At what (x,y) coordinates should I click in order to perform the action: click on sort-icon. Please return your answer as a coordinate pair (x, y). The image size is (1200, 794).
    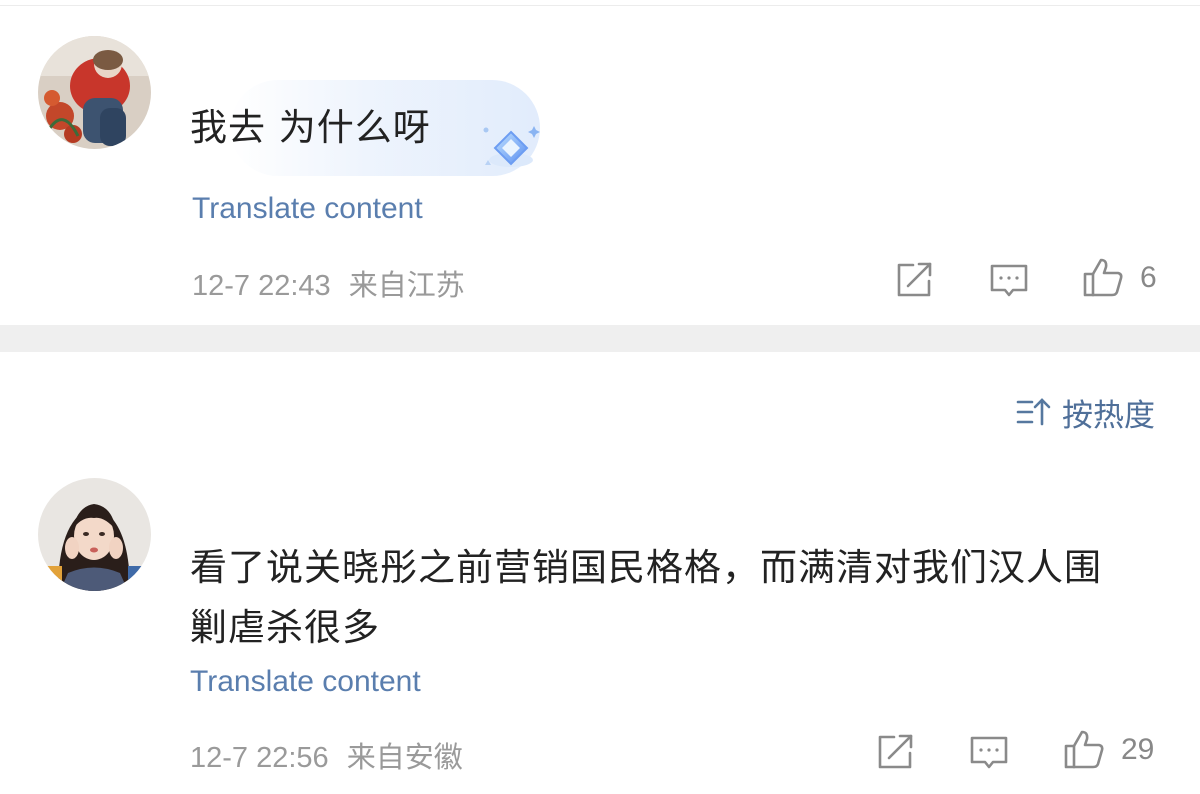
    Looking at the image, I should click on (1033, 412).